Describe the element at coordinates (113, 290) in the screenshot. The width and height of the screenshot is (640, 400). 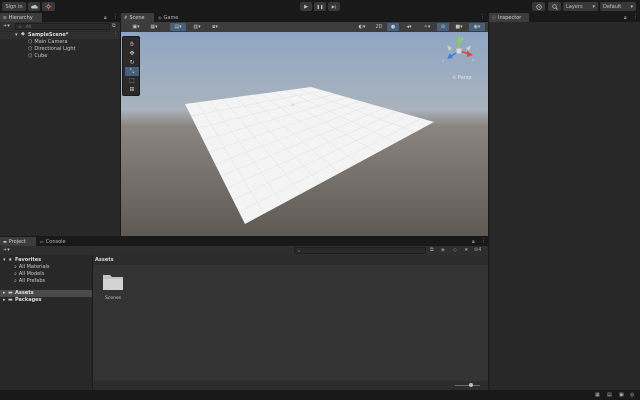
I see `asset-folder-scenes: Scenes` at that location.